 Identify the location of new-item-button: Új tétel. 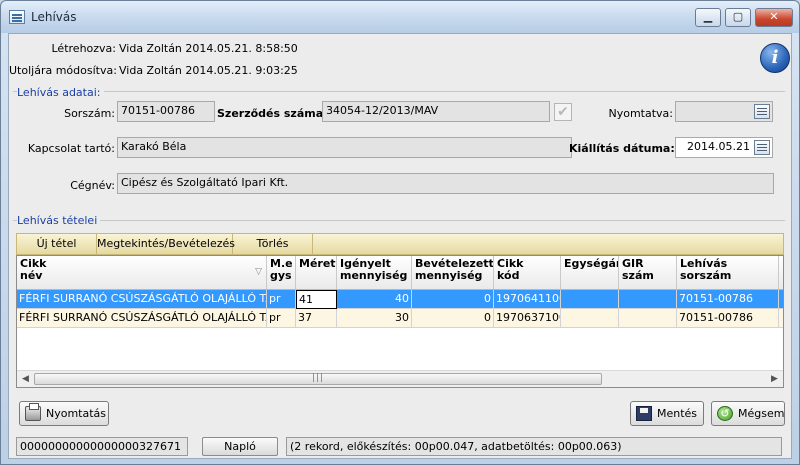
(57, 244).